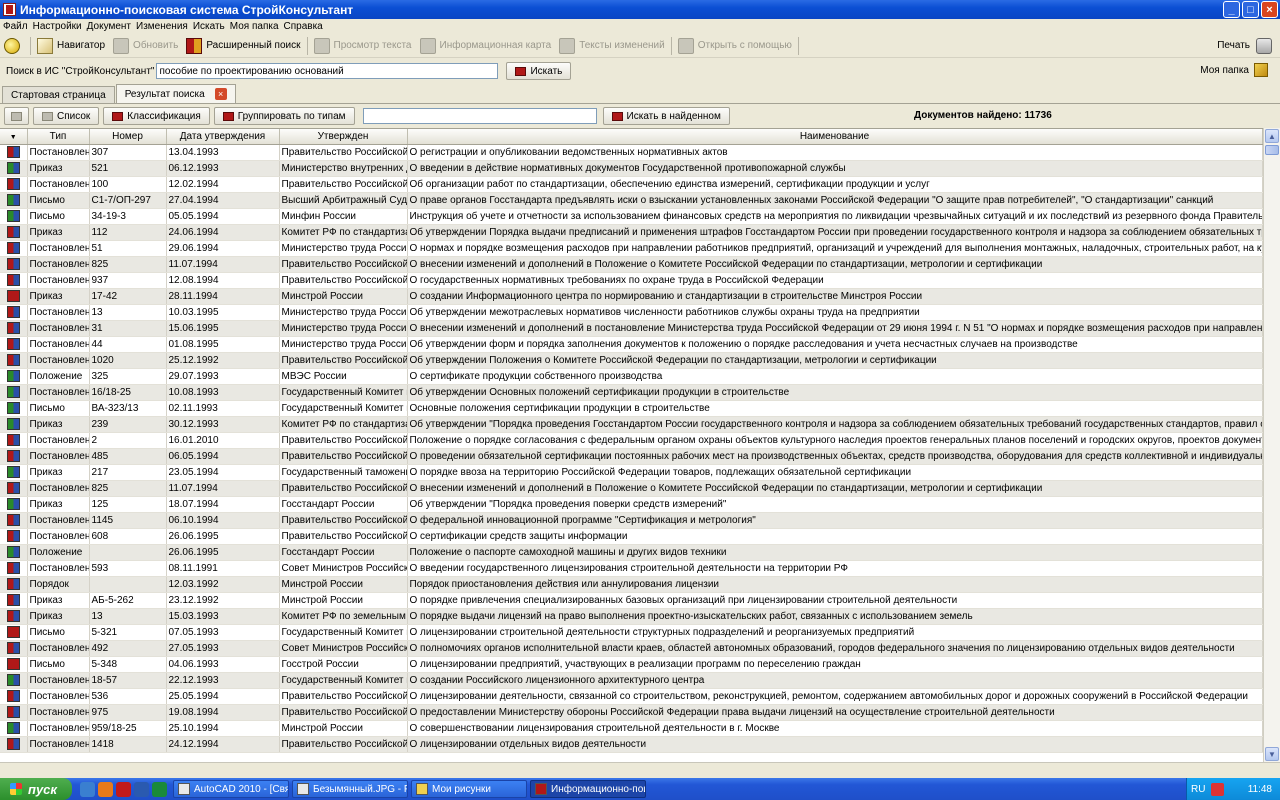 This screenshot has width=1280, height=800. What do you see at coordinates (128, 344) in the screenshot?
I see `cell-number: 44` at bounding box center [128, 344].